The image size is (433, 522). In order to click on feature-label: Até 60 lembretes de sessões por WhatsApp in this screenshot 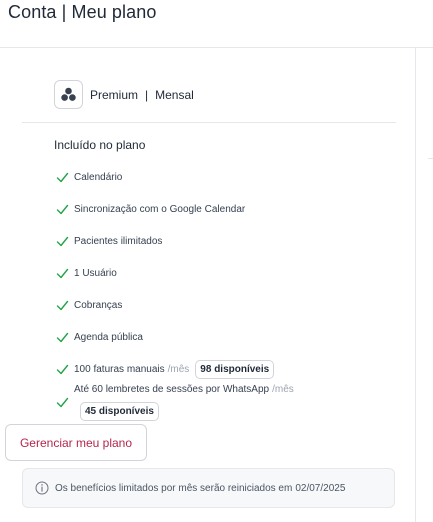, I will do `click(172, 389)`.